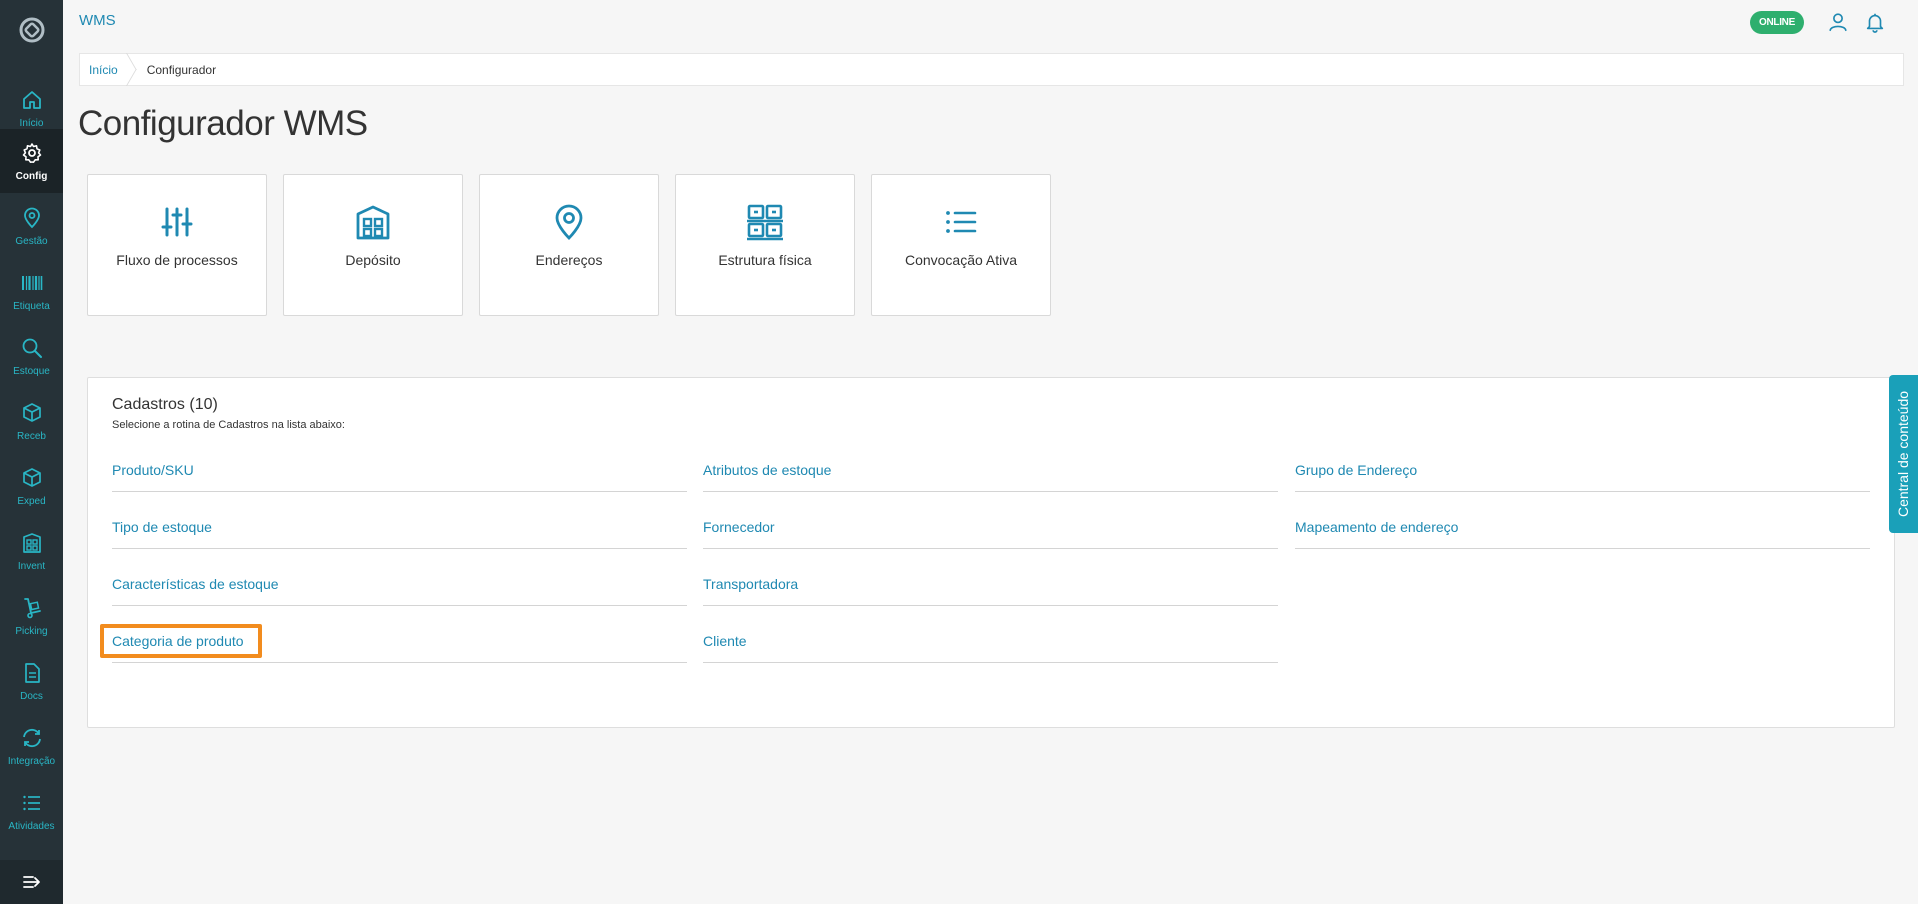 This screenshot has height=904, width=1918. I want to click on sidebar-item-label: Gestão, so click(31, 241).